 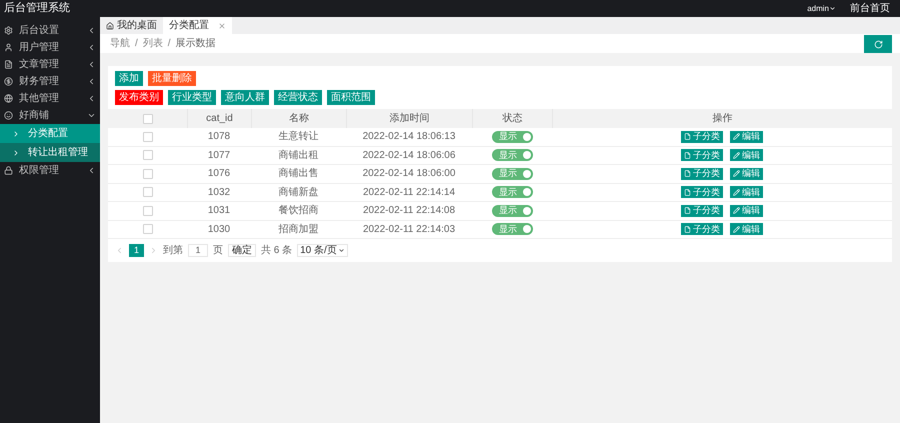 What do you see at coordinates (50, 30) in the screenshot?
I see `sidebar-item: 后台设置` at bounding box center [50, 30].